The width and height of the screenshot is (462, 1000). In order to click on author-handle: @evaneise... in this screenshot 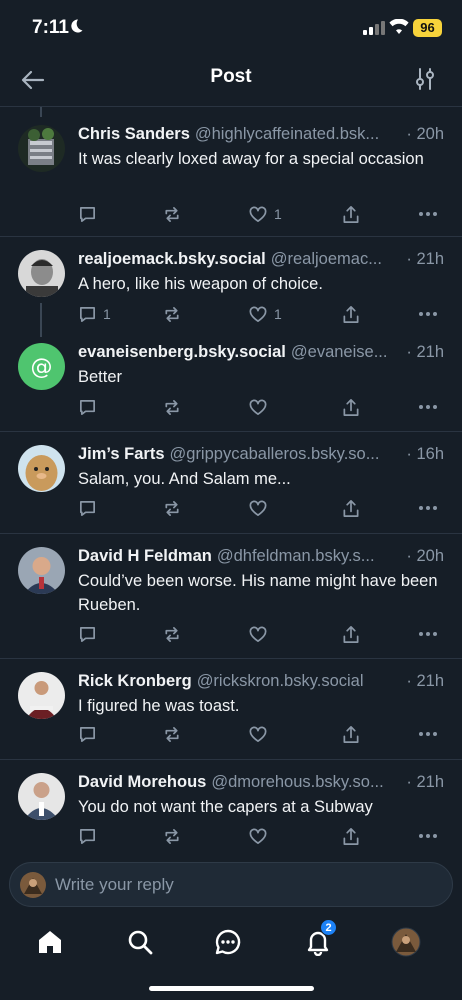, I will do `click(346, 352)`.